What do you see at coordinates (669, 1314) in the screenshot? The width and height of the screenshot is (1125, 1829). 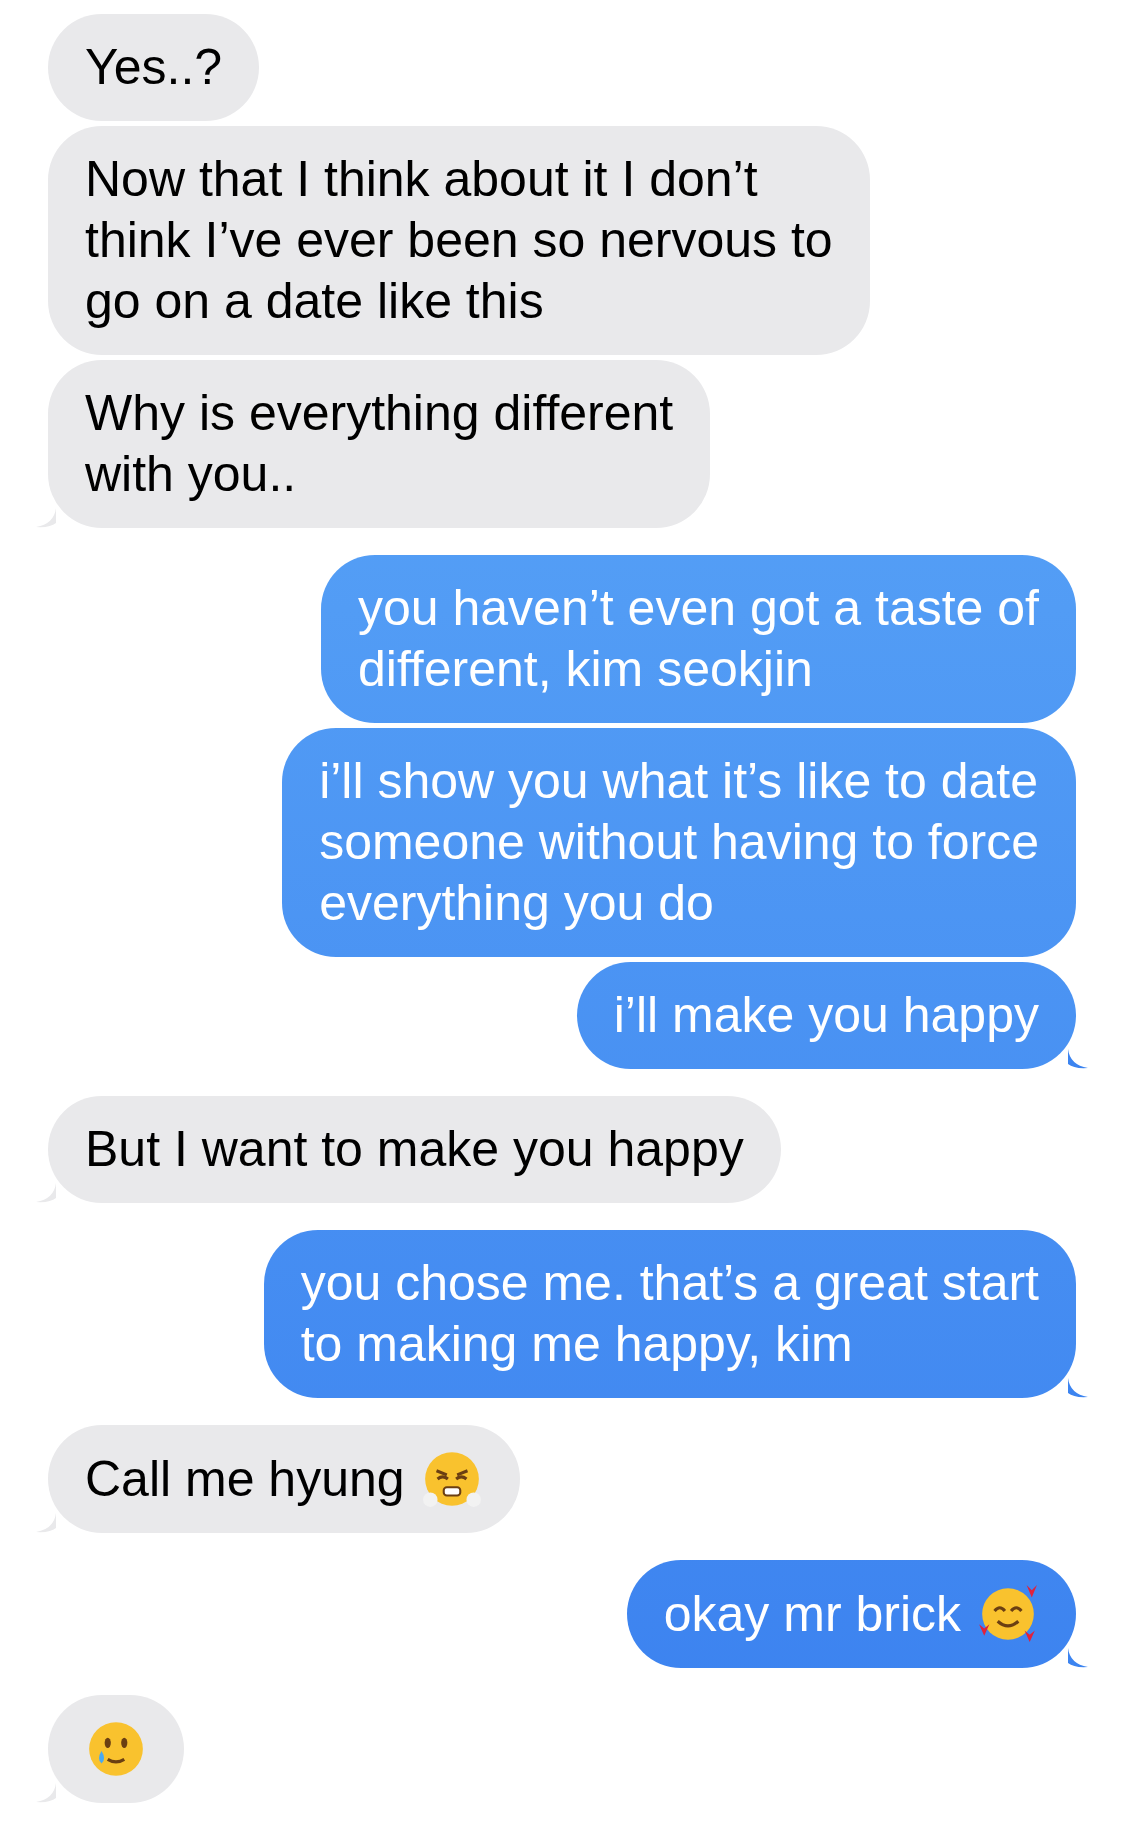 I see `message-text: you chose me. that’s a great start to making me happy, kim` at bounding box center [669, 1314].